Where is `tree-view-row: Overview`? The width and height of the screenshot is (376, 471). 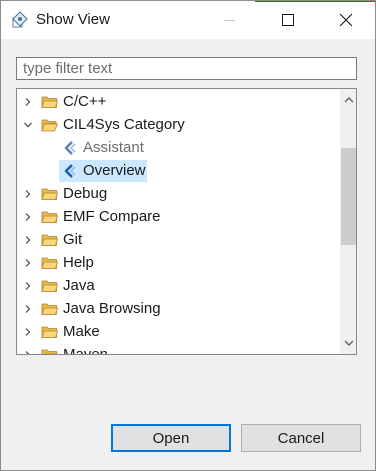 tree-view-row: Overview is located at coordinates (178, 171).